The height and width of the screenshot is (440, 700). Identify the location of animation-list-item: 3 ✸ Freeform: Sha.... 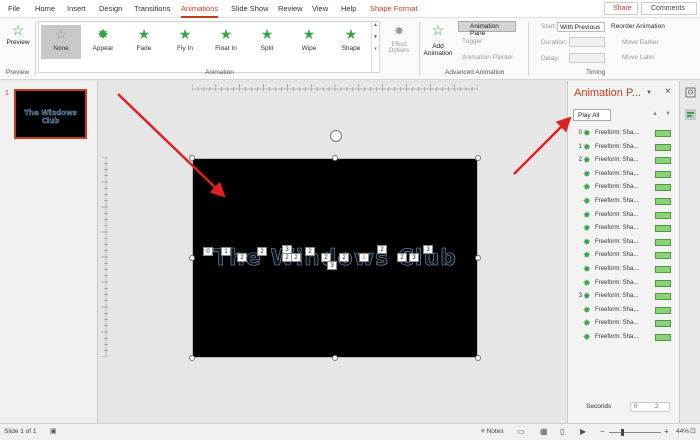
(624, 297).